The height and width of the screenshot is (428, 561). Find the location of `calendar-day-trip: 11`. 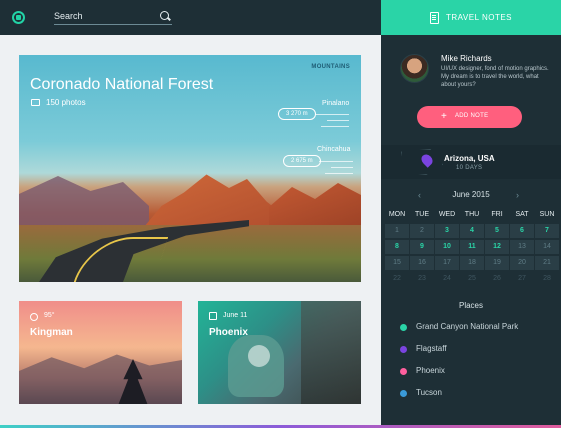

calendar-day-trip: 11 is located at coordinates (472, 247).